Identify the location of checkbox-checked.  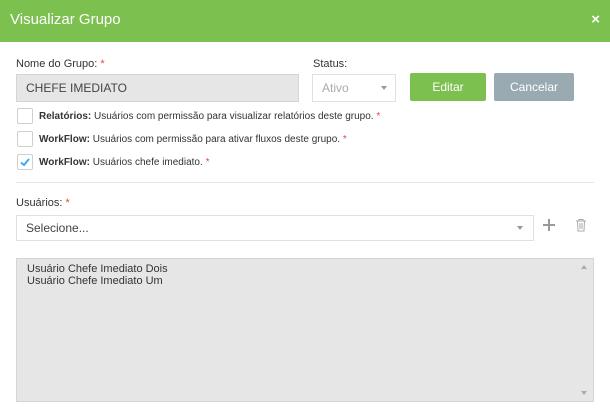
(25, 162).